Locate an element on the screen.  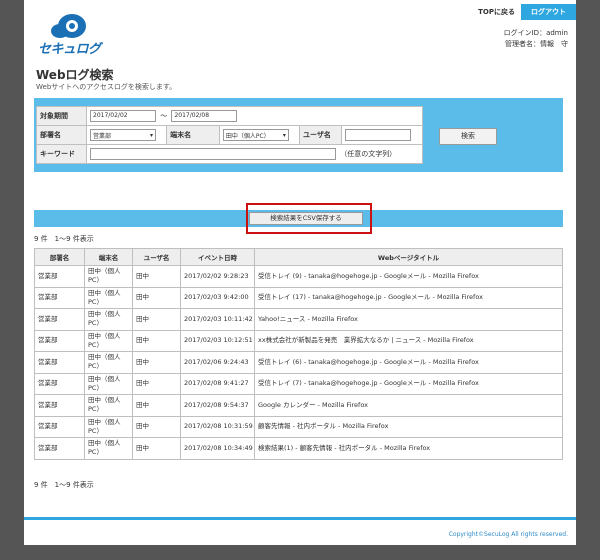
csv-bar: 検索結果をCSV保存する is located at coordinates (298, 218).